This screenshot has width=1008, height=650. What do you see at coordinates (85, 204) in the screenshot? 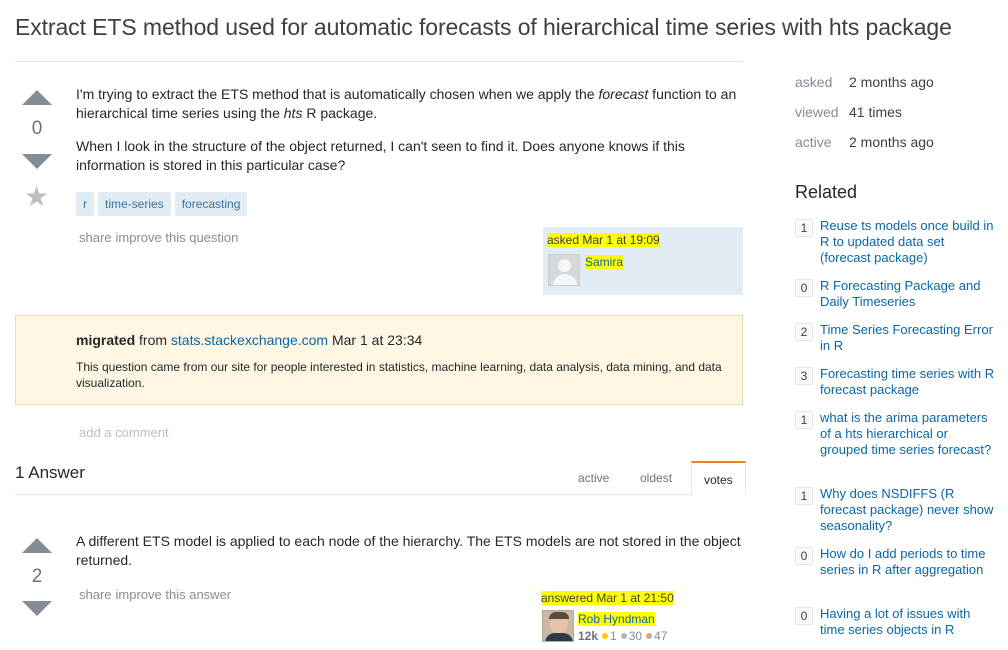
I see `tag-r: r` at bounding box center [85, 204].